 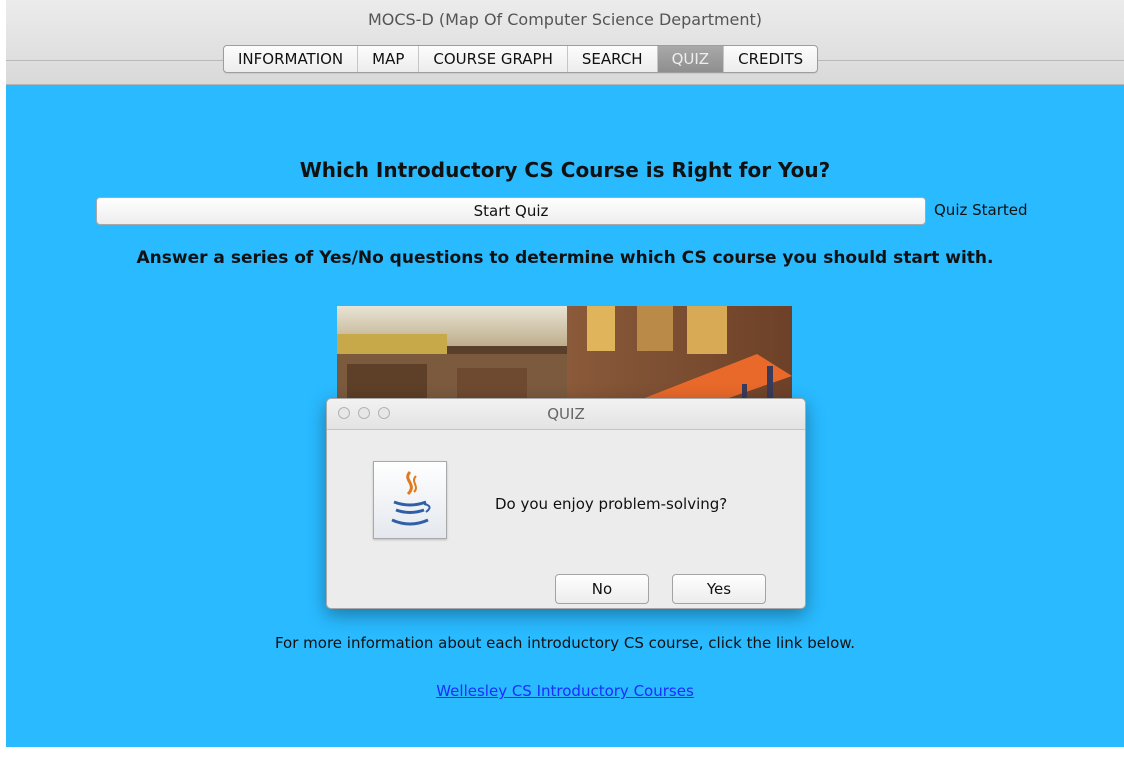 What do you see at coordinates (389, 59) in the screenshot?
I see `tab-map: MAP` at bounding box center [389, 59].